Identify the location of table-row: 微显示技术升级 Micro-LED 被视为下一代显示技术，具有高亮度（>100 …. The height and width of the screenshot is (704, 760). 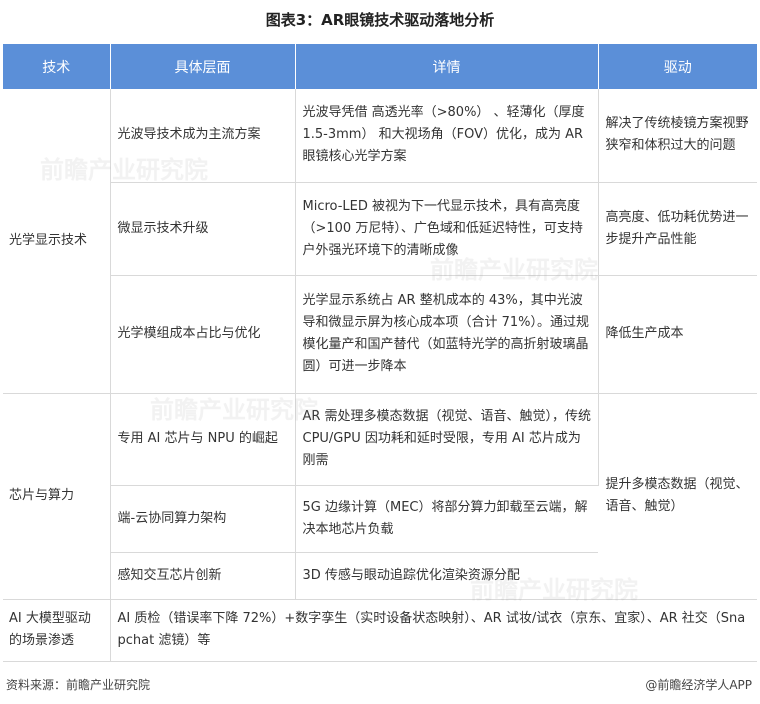
(380, 229).